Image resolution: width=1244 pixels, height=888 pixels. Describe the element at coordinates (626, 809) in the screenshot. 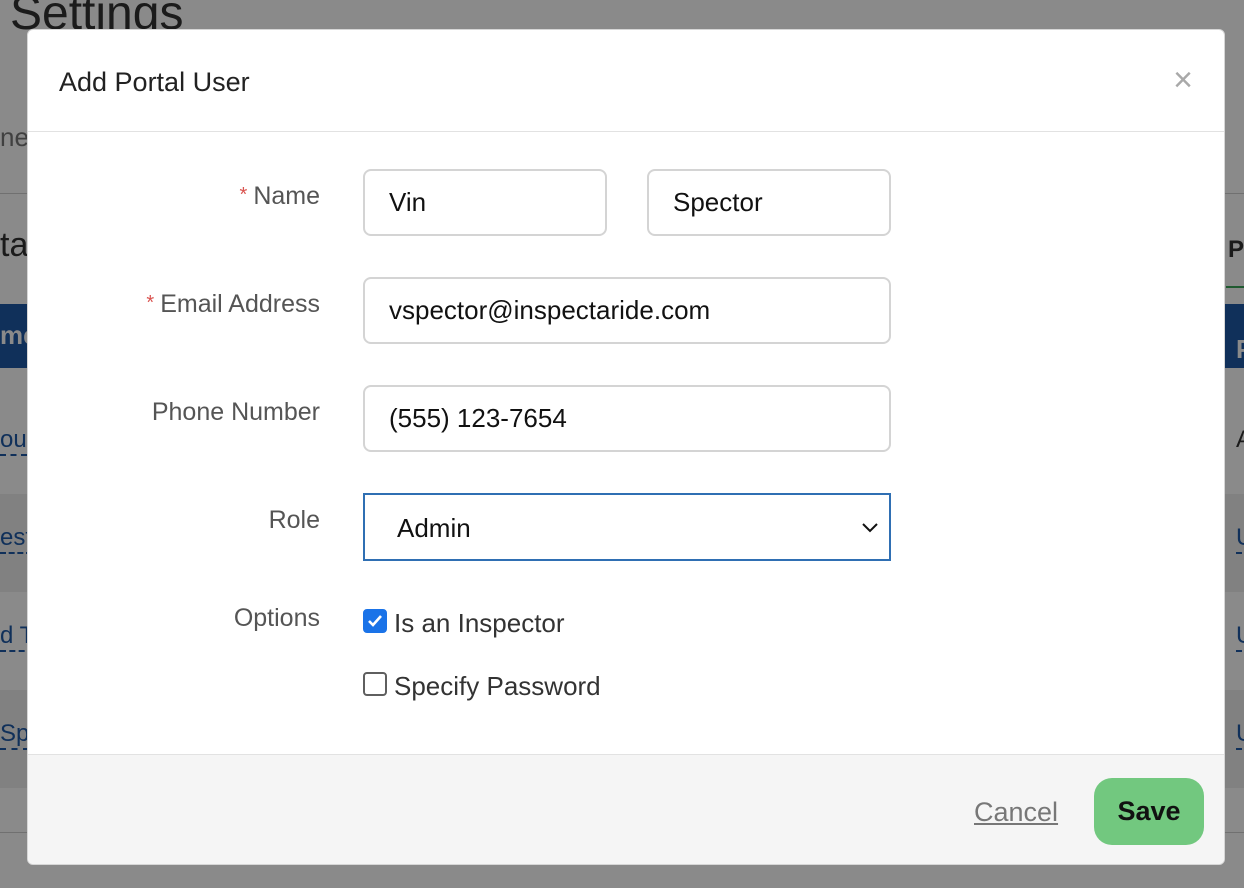

I see `modal-footer: Cancel Save` at that location.